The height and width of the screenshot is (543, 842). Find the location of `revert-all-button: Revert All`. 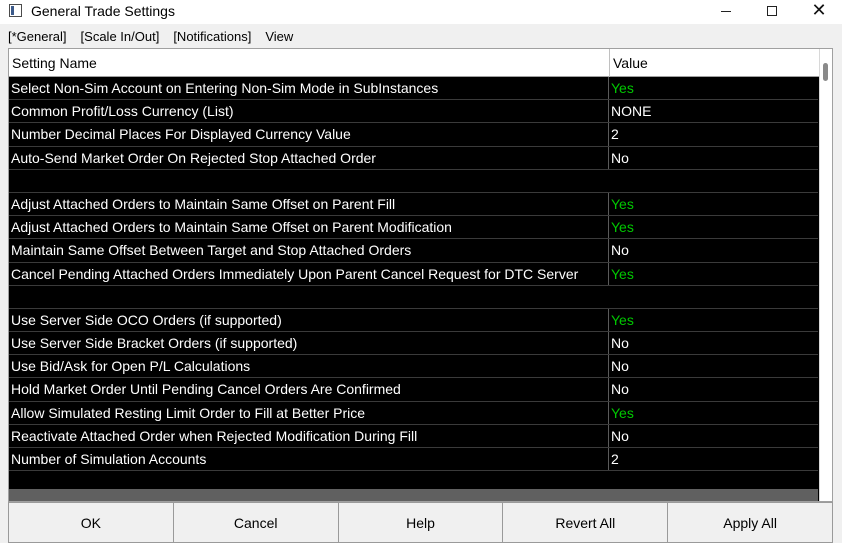

revert-all-button: Revert All is located at coordinates (585, 522).